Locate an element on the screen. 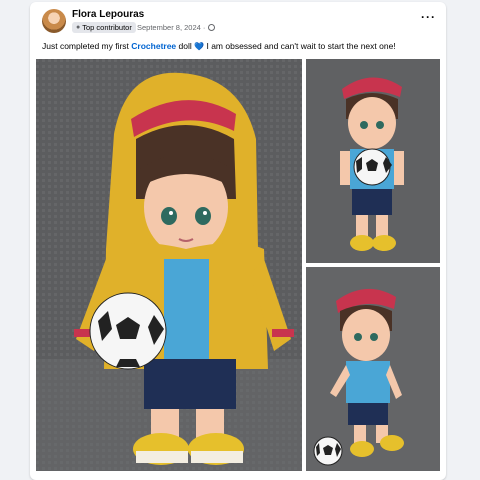  author-name: Flora Lepouras is located at coordinates (108, 14).